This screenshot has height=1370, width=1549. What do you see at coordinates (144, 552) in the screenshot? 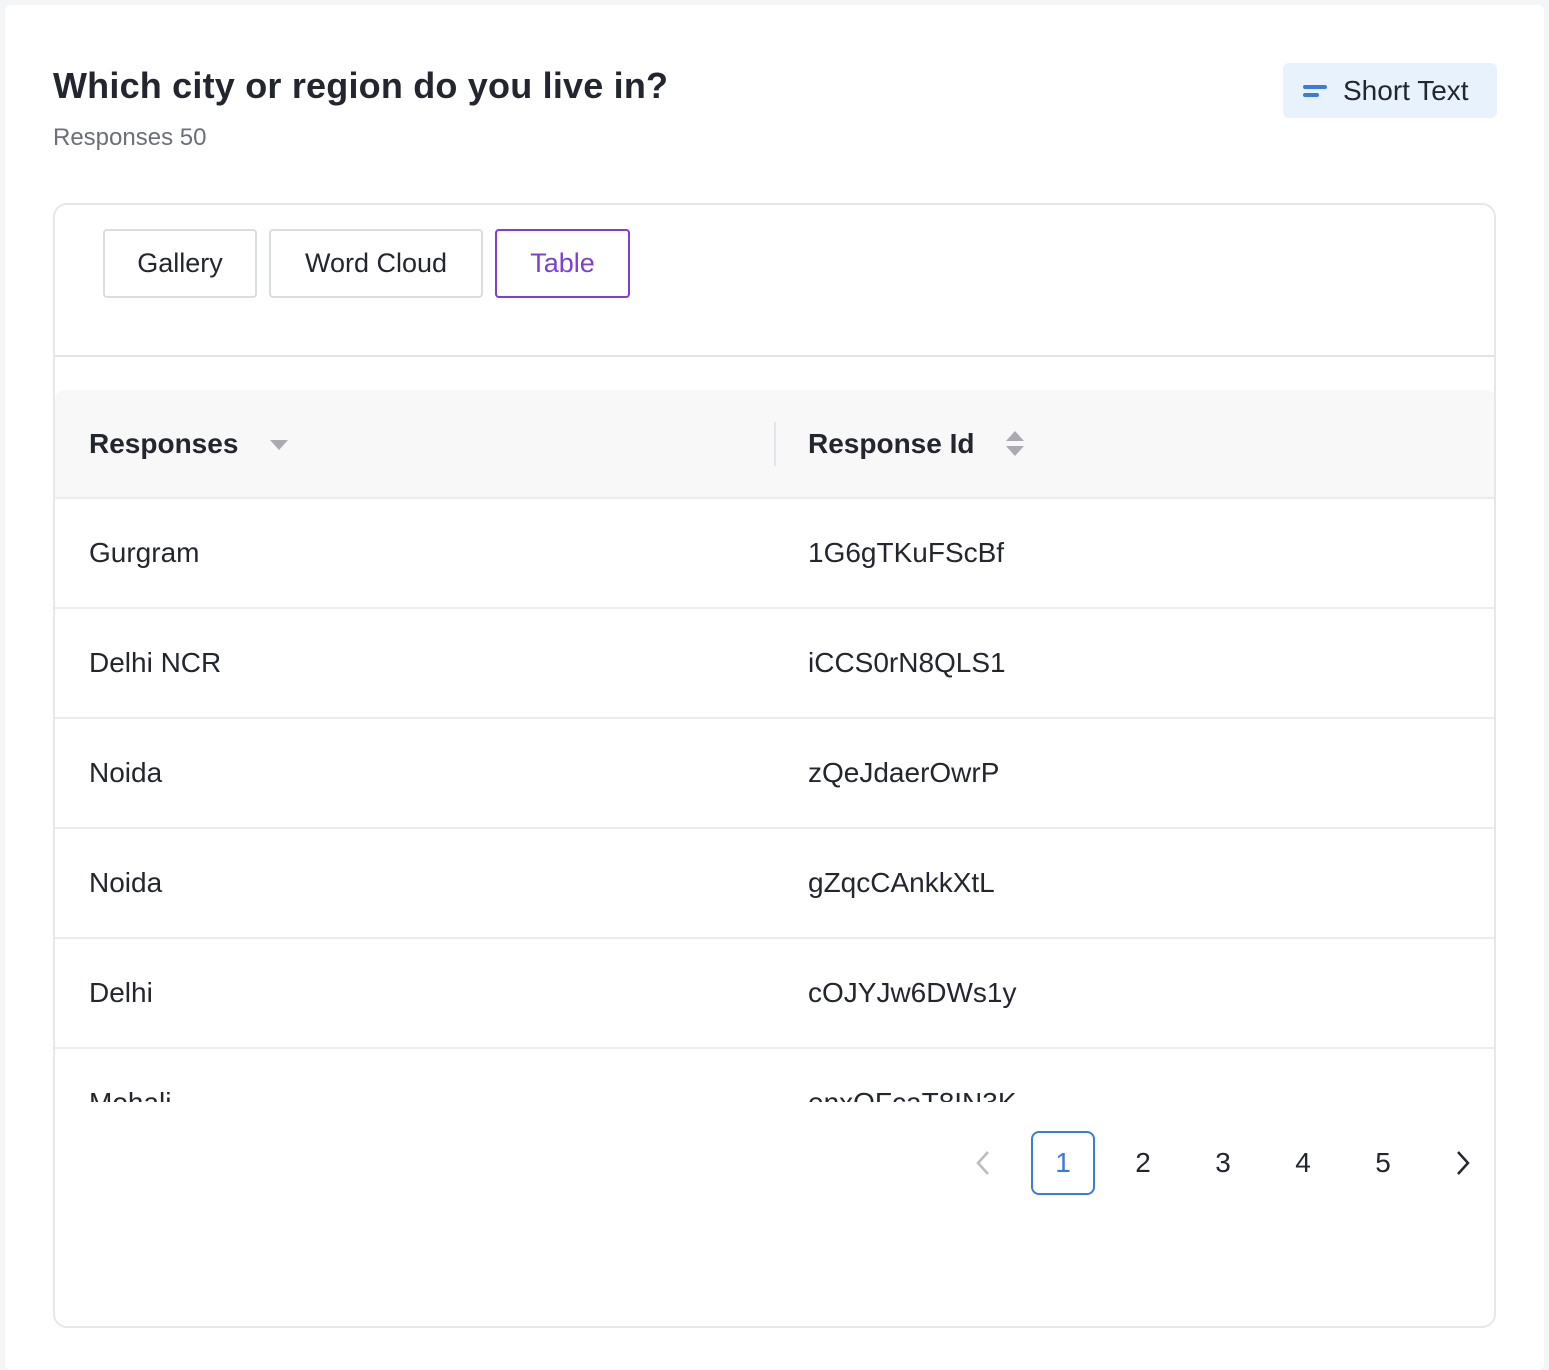
I see `response-cell: Gurgram` at bounding box center [144, 552].